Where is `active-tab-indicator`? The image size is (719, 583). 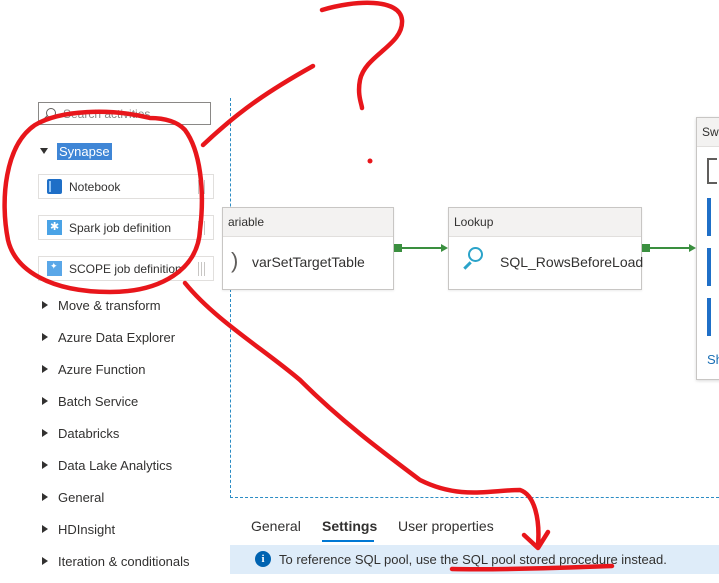 active-tab-indicator is located at coordinates (348, 541).